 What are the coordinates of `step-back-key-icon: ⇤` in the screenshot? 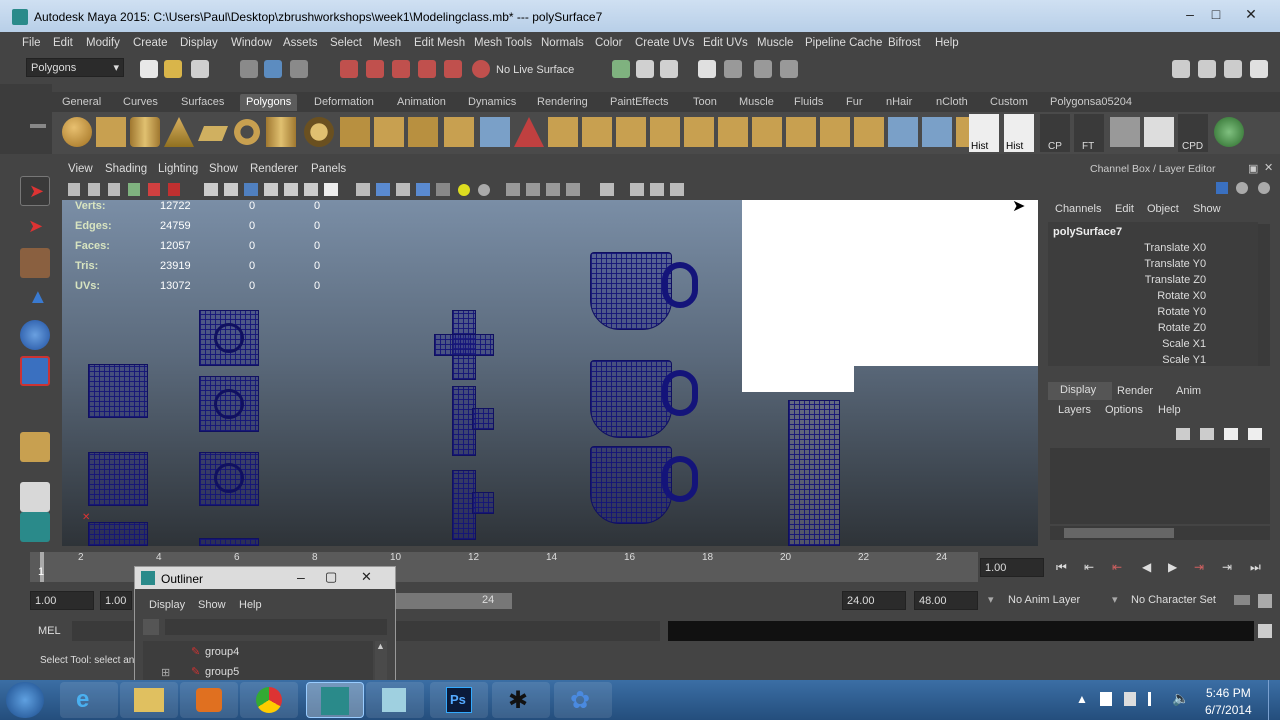 It's located at (1089, 567).